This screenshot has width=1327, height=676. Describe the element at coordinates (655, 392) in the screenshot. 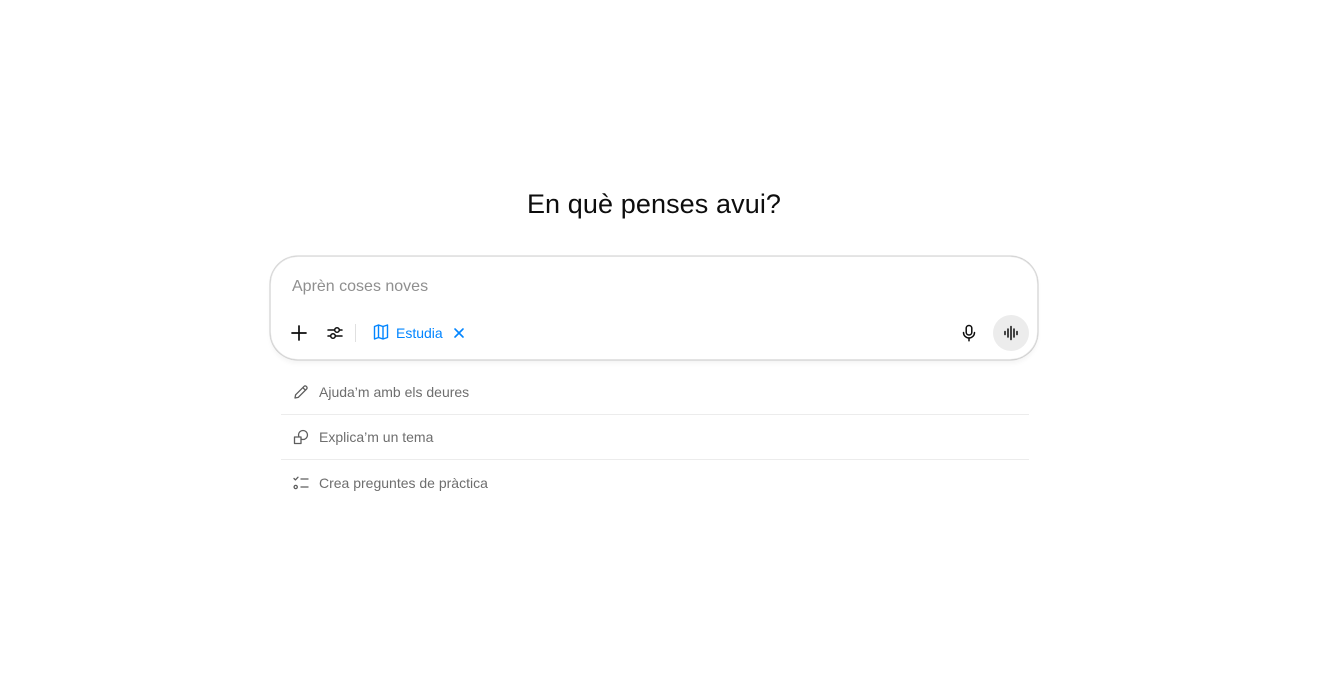

I see `suggestion-homework: Ajuda’m amb els deures` at that location.